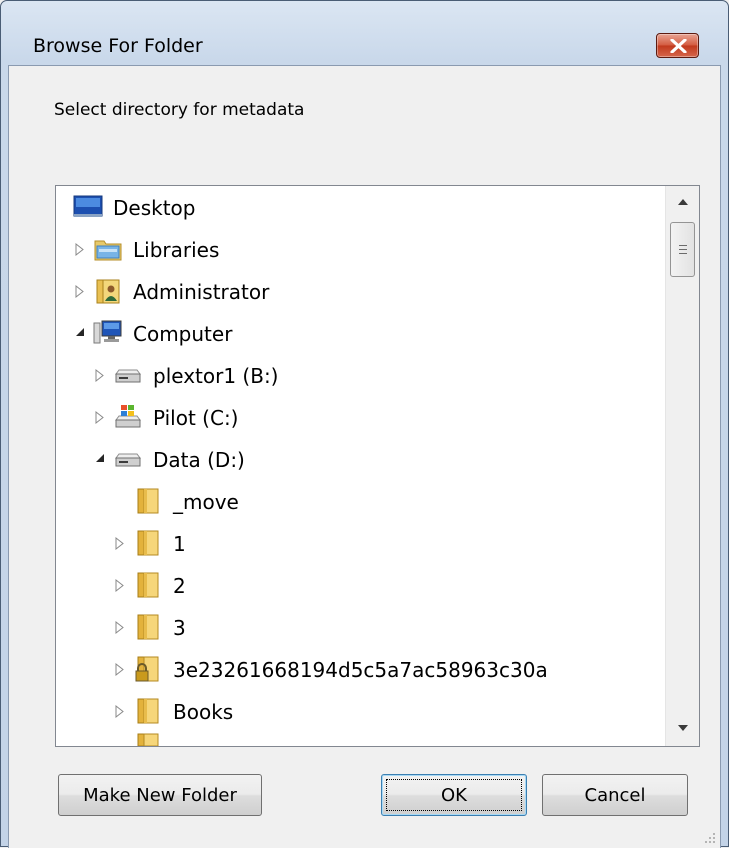 This screenshot has height=848, width=729. I want to click on cancel-button: Cancel, so click(615, 795).